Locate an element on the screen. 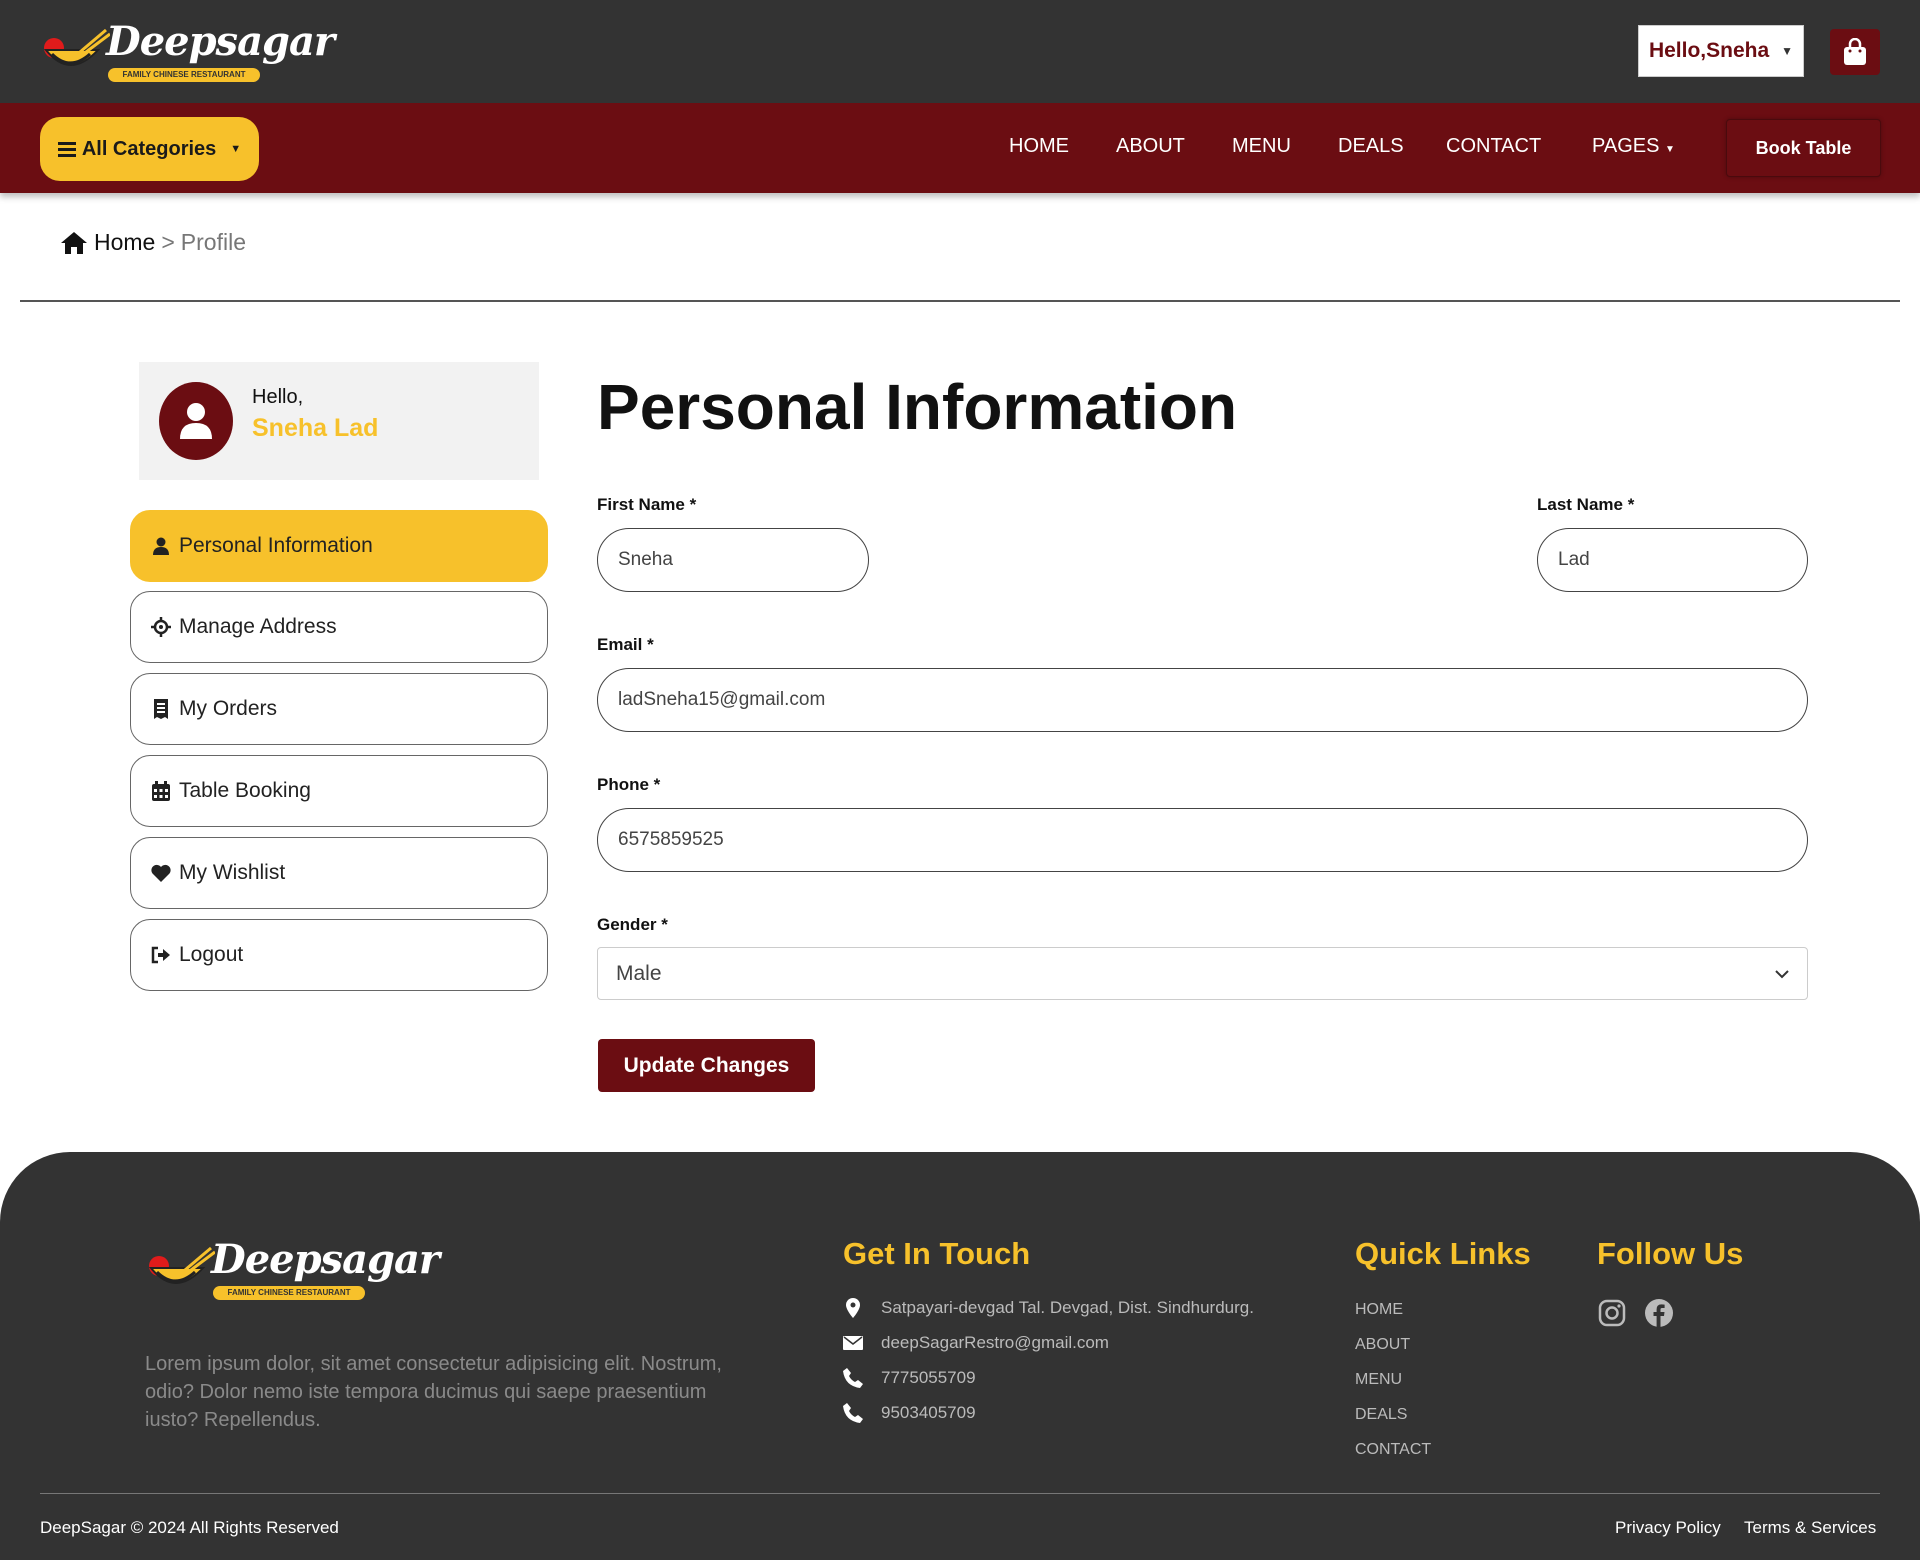 Image resolution: width=1920 pixels, height=1560 pixels. get-in-touch-heading: Get In Touch is located at coordinates (937, 1253).